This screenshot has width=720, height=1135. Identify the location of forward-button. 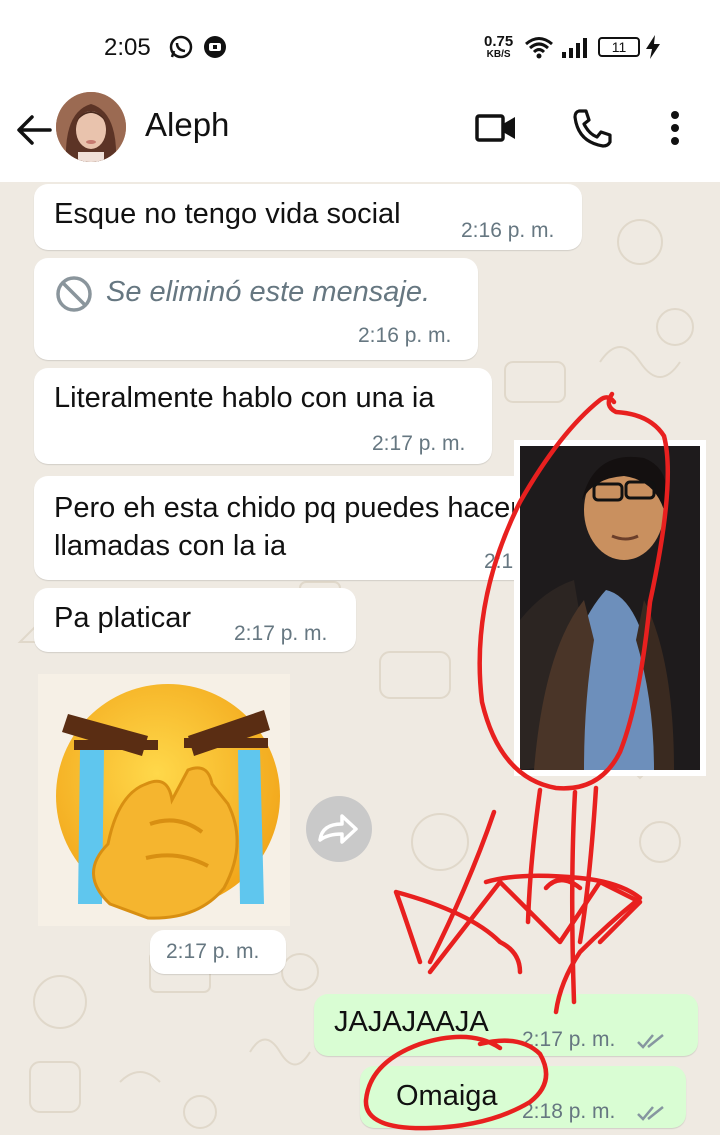
(339, 829).